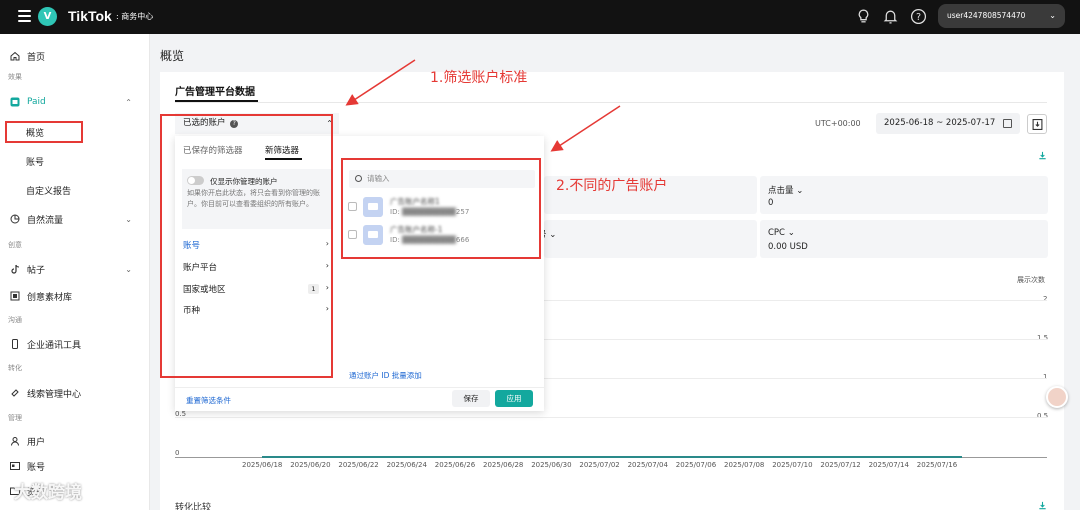  Describe the element at coordinates (15, 368) in the screenshot. I see `section-label: 转化` at that location.